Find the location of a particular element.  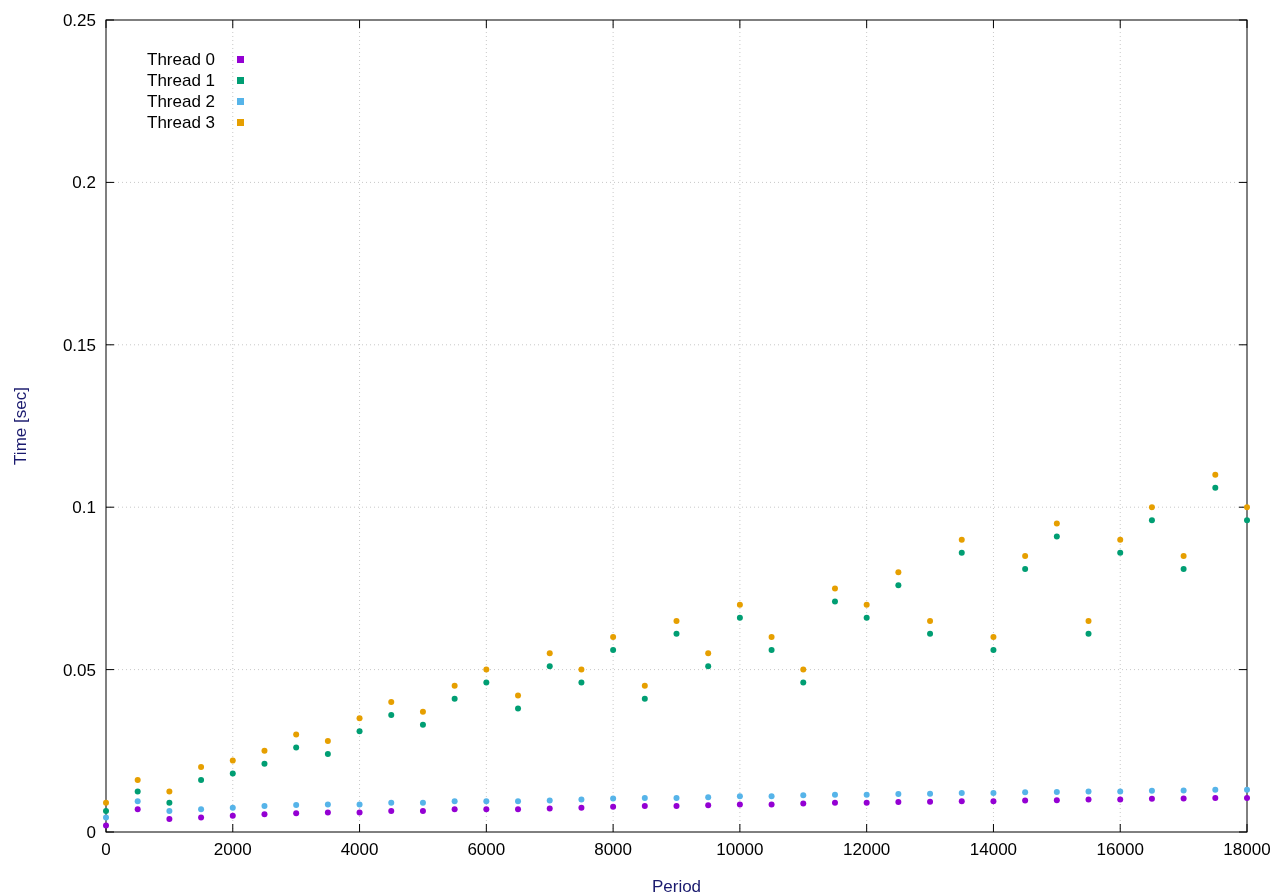

legend-label: Thread 1 is located at coordinates (181, 80).